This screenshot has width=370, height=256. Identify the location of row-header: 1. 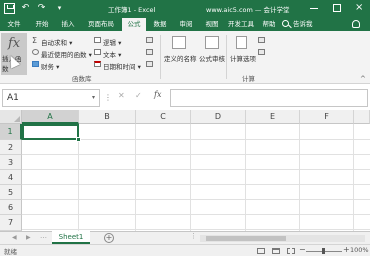
(11, 132).